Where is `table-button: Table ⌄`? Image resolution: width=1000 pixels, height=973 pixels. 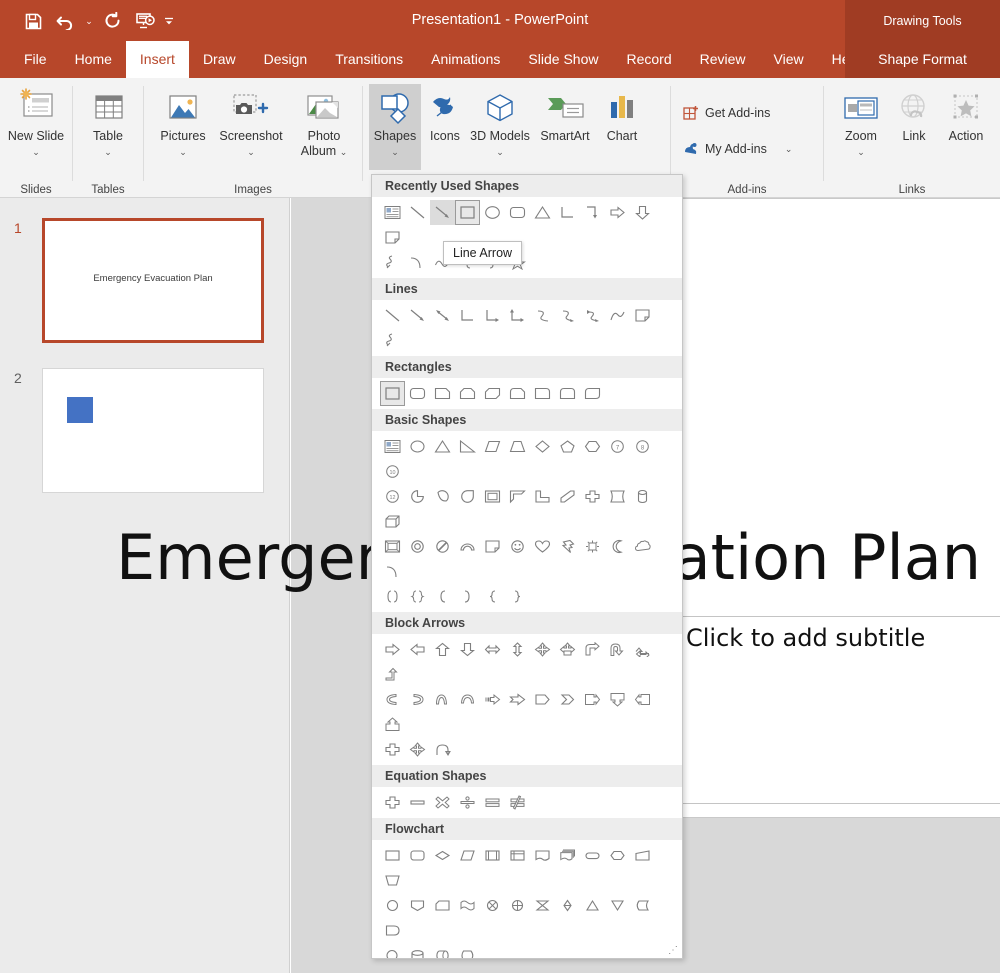 table-button: Table ⌄ is located at coordinates (108, 127).